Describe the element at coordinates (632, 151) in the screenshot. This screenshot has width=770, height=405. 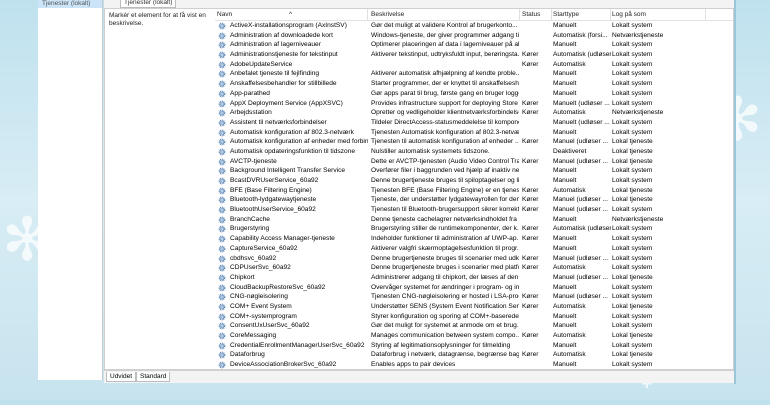
I see `service-logon-as: Lokal tjeneste` at that location.